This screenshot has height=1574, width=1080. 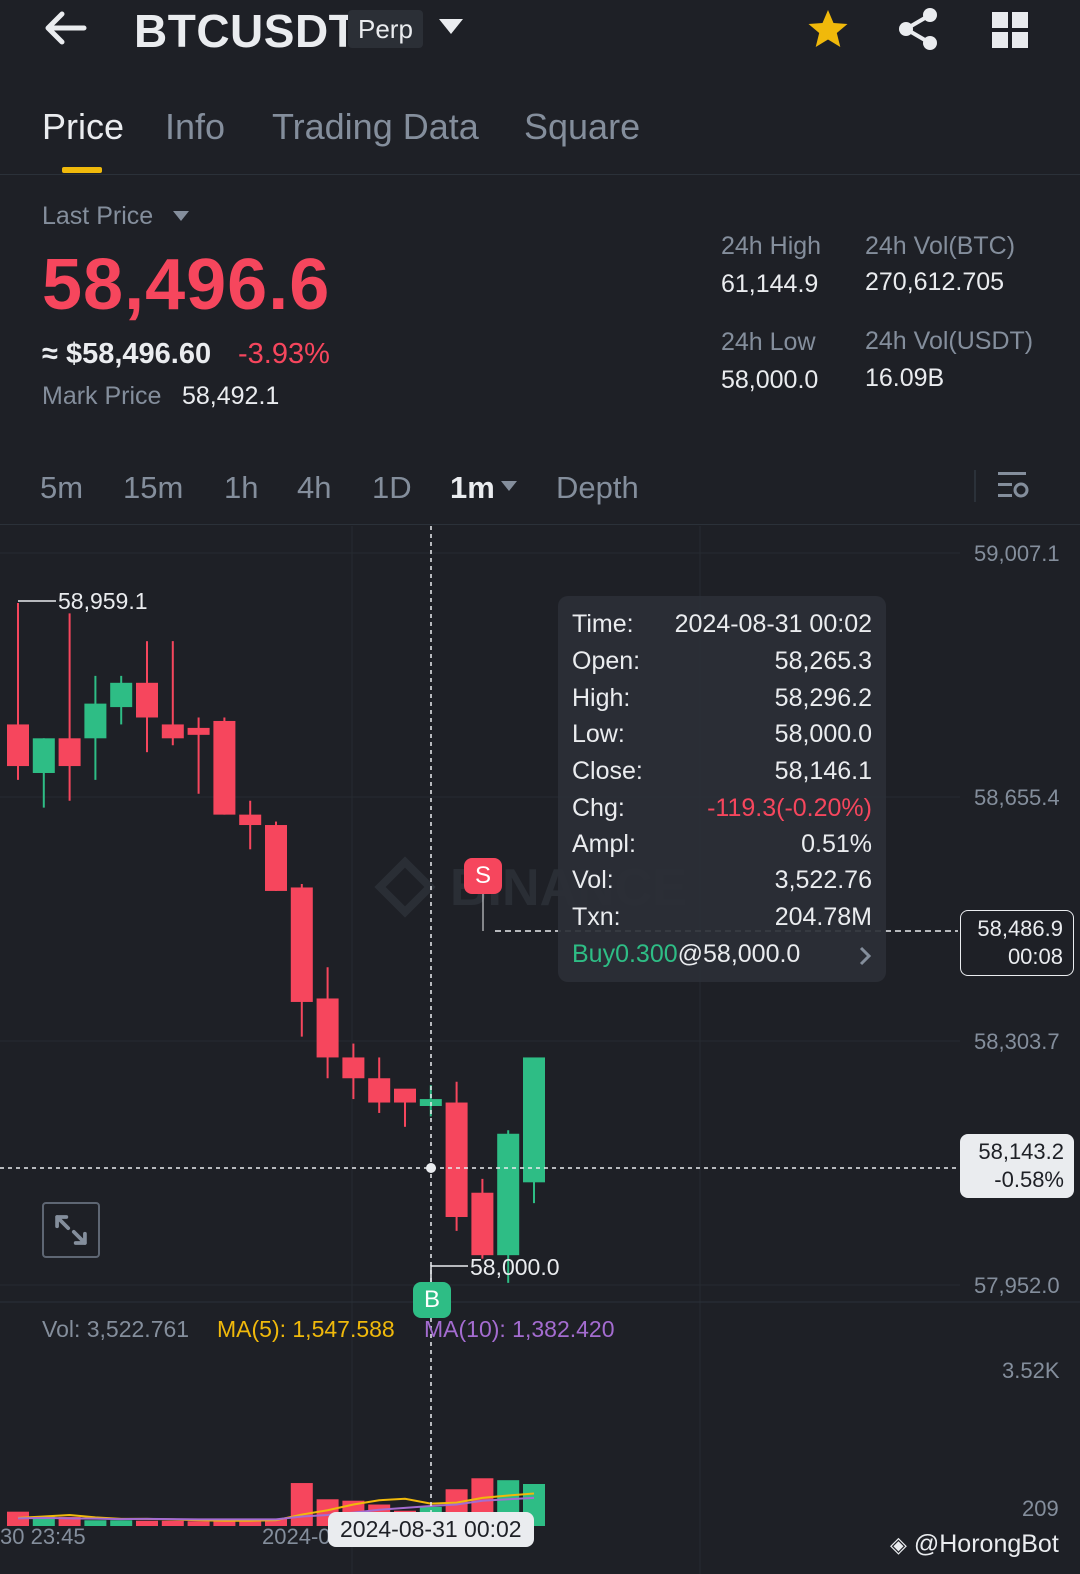 What do you see at coordinates (515, 1267) in the screenshot?
I see `low-marker-label: 58,000.0` at bounding box center [515, 1267].